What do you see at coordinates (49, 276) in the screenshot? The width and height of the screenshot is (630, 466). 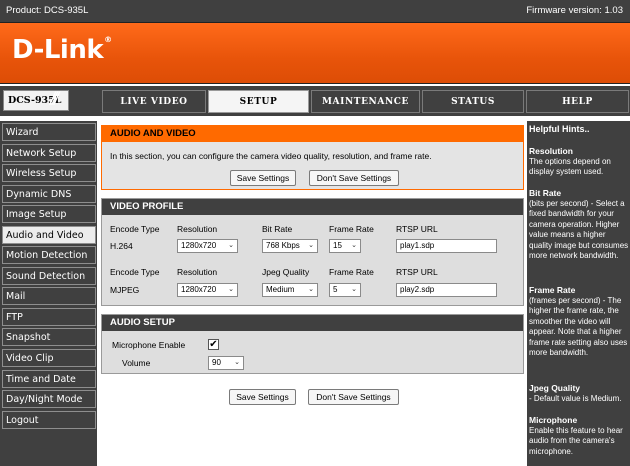 I see `sidebar-item-sound-detection: Sound Detection` at bounding box center [49, 276].